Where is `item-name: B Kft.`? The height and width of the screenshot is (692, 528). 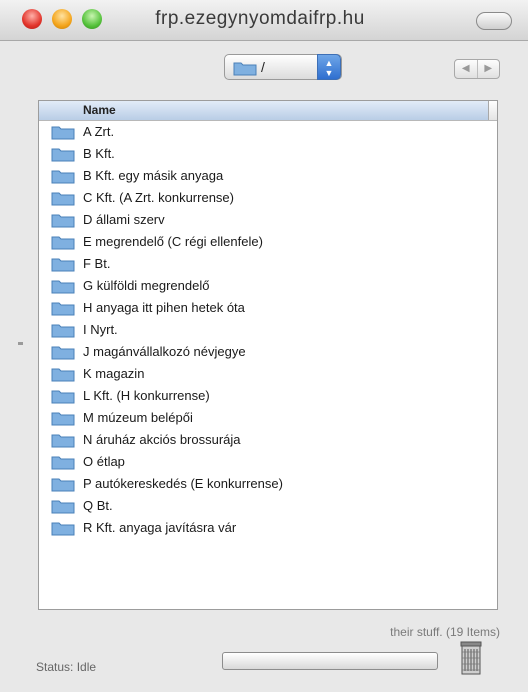
item-name: B Kft. is located at coordinates (99, 153).